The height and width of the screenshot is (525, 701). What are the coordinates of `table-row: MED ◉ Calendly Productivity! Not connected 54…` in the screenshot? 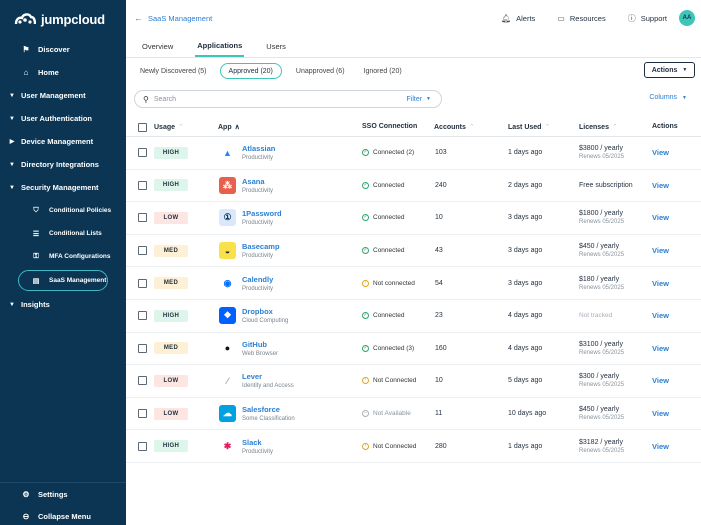 It's located at (413, 283).